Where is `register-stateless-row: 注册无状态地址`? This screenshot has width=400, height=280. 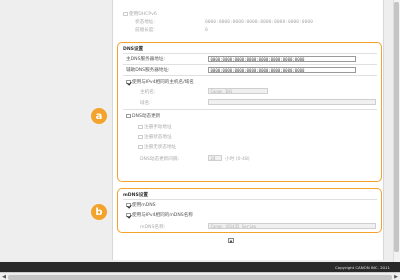
register-stateless-row: 注册无状态地址 is located at coordinates (157, 147).